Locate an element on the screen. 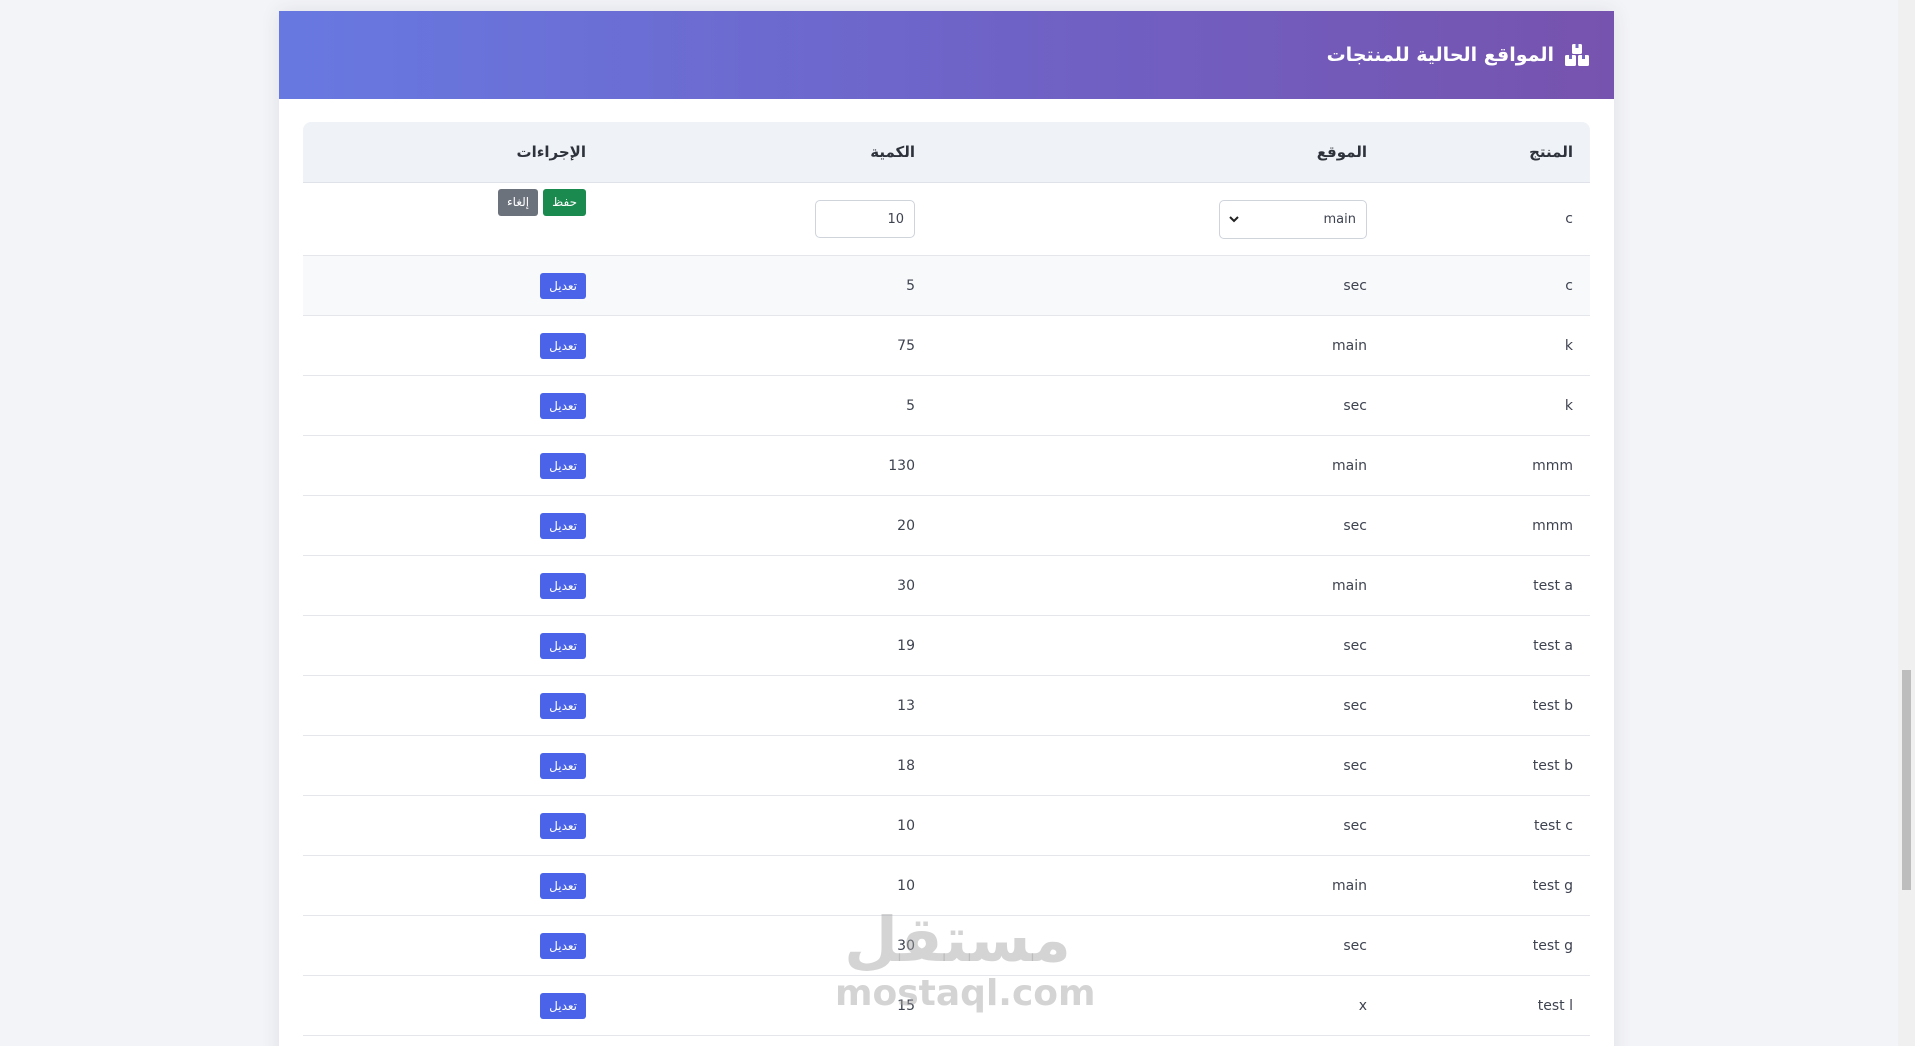 Image resolution: width=1915 pixels, height=1046 pixels. boxes-icon is located at coordinates (1577, 55).